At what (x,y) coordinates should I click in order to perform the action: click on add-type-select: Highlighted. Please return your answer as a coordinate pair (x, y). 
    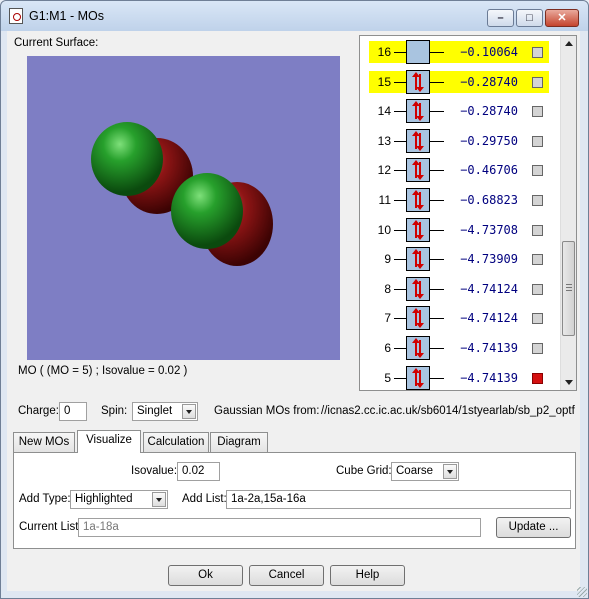
    Looking at the image, I should click on (119, 499).